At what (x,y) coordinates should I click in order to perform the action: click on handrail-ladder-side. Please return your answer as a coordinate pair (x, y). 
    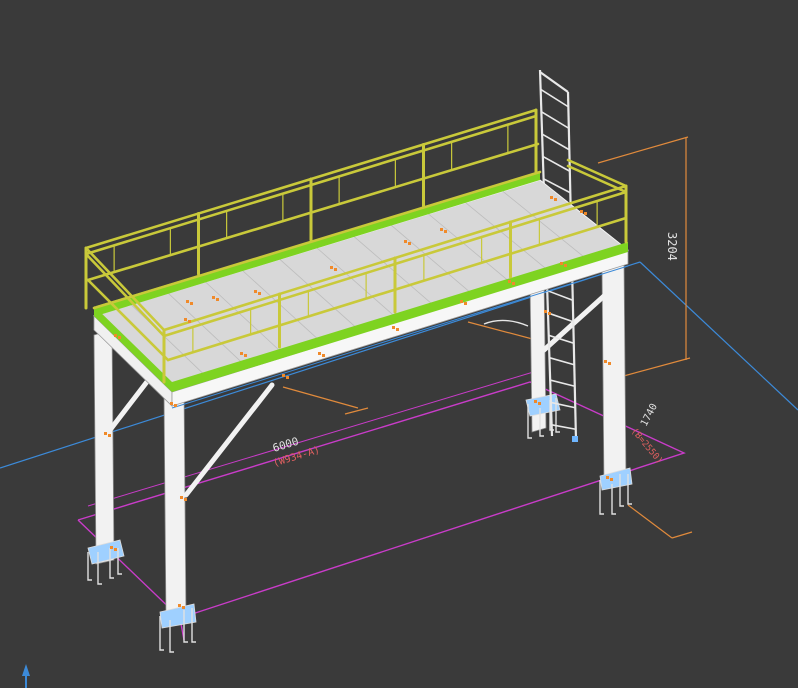
    Looking at the image, I should click on (597, 176).